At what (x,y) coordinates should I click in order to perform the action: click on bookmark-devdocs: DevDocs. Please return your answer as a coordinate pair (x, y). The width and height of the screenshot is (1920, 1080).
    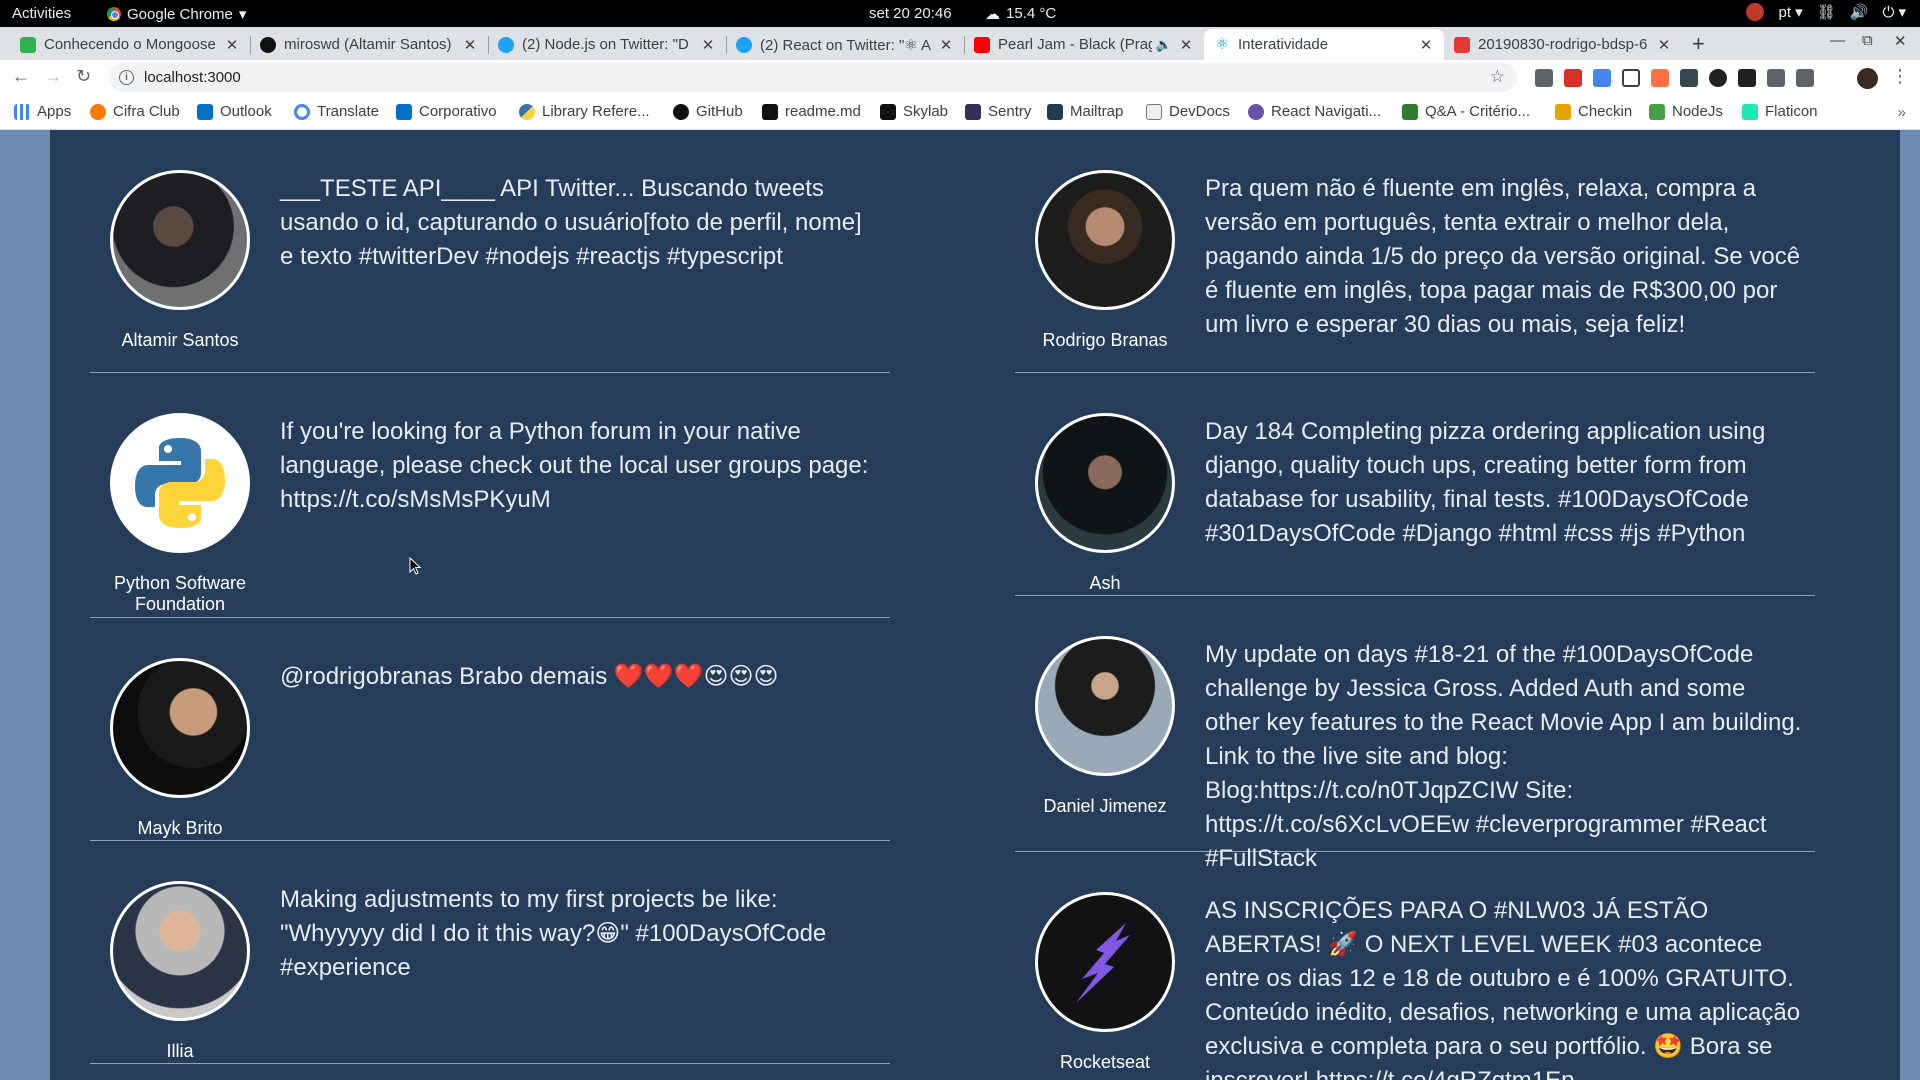
    Looking at the image, I should click on (1188, 111).